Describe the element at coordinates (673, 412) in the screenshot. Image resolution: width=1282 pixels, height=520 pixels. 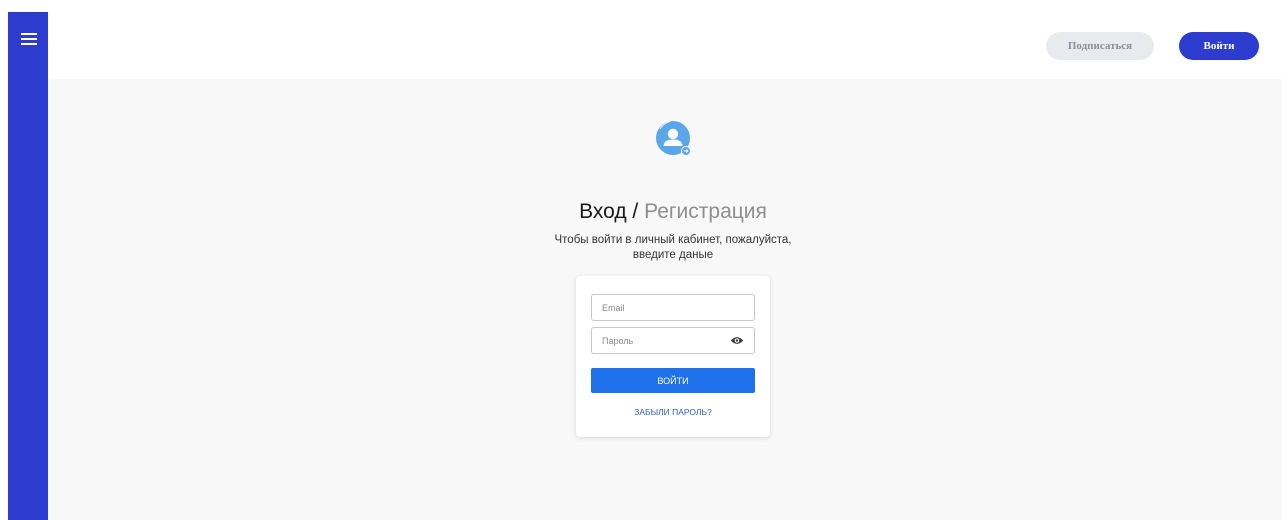
I see `forgot-password-link: ЗАБЫЛИ ПАРОЛЬ?` at that location.